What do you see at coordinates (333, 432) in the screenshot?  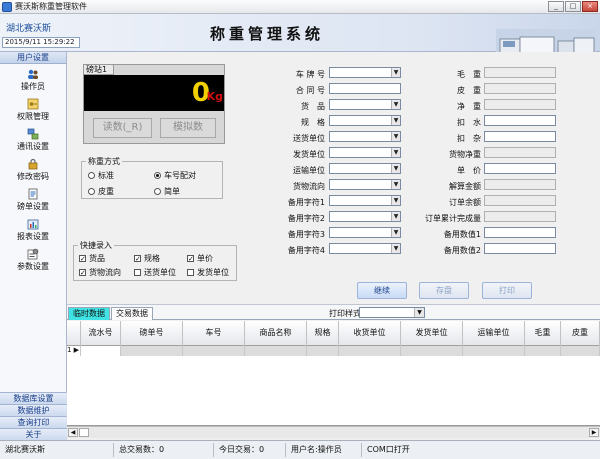 I see `horizontal-scrollbar: ◀ ▶` at bounding box center [333, 432].